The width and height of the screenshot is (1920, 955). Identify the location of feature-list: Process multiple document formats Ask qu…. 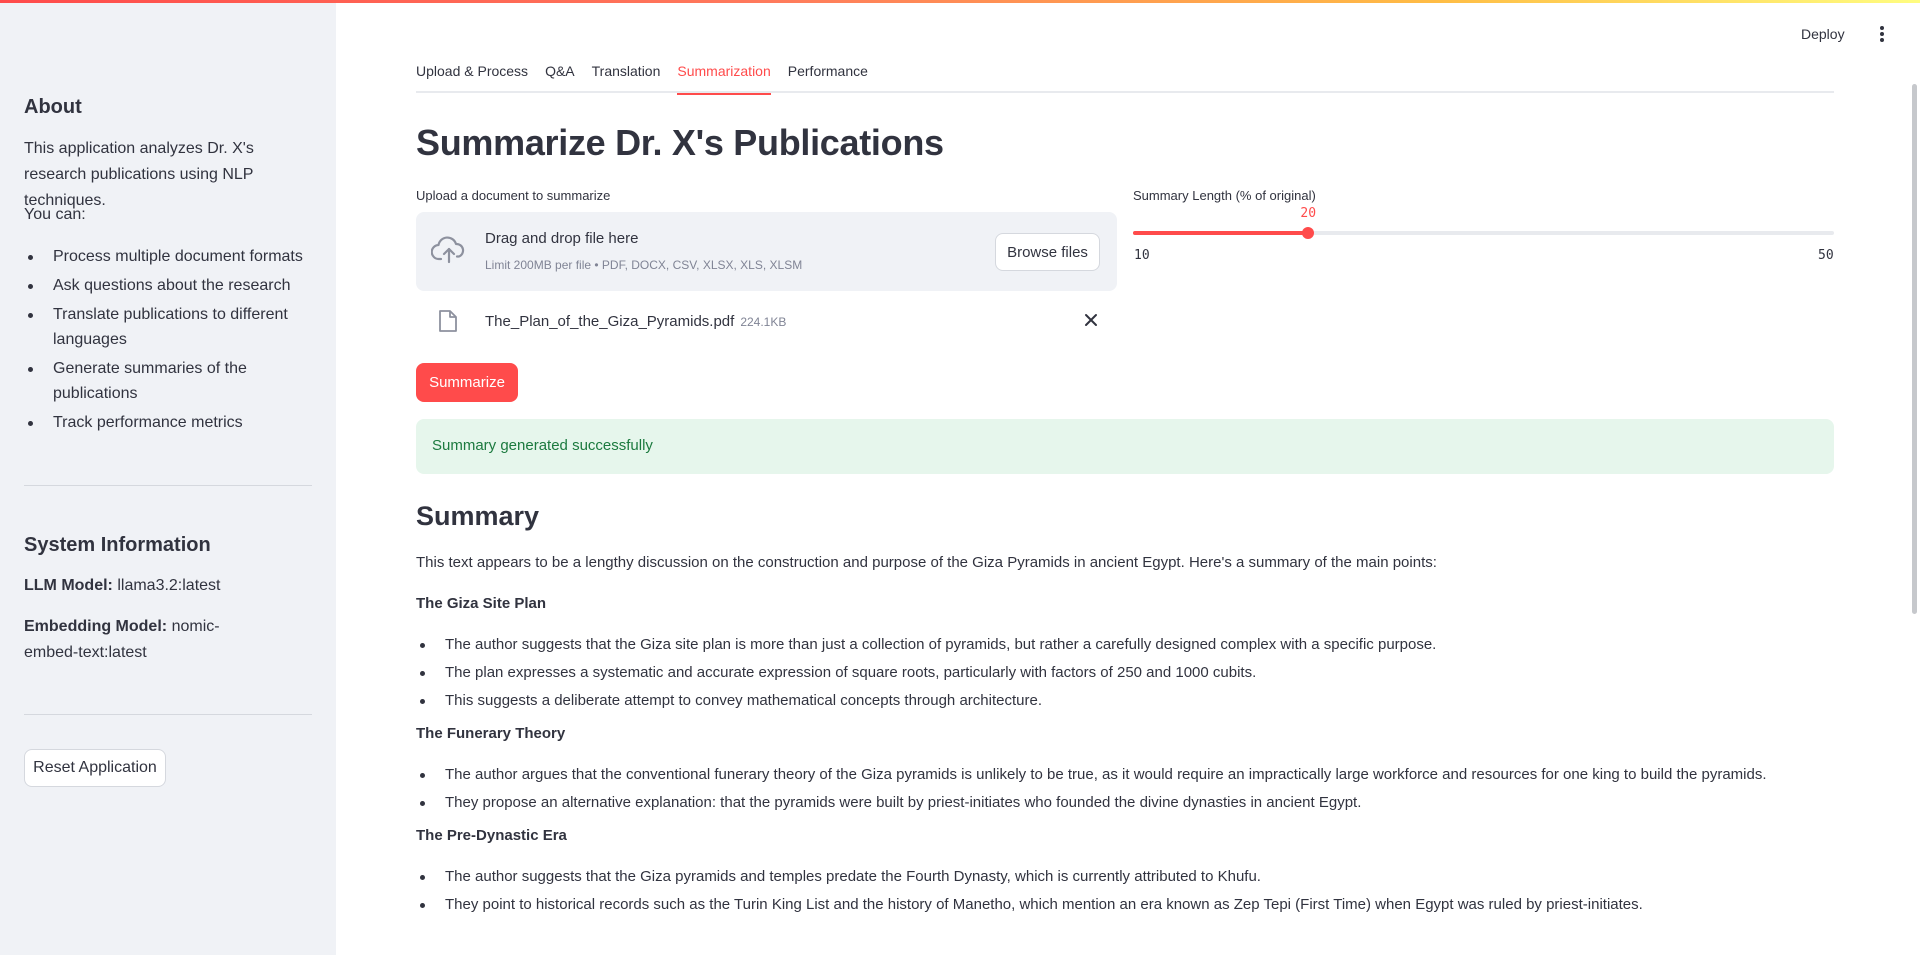
(168, 341).